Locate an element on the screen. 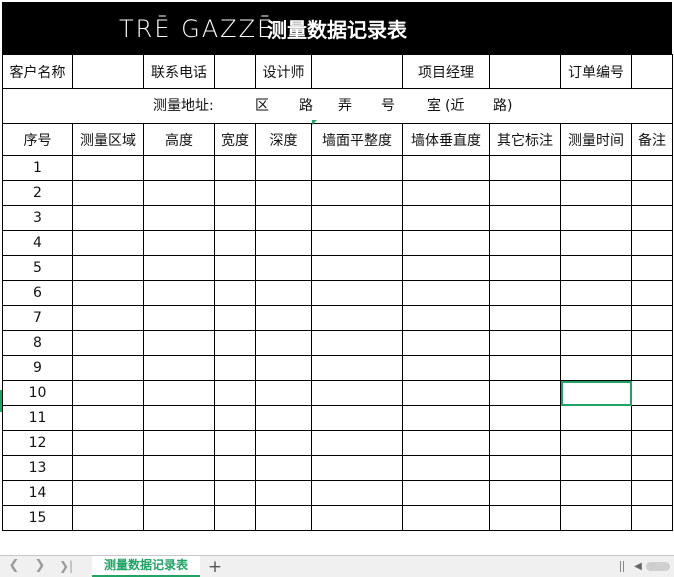  address-cell: 测量地址: 区 路 弄 号 室 (近 路) is located at coordinates (337, 106).